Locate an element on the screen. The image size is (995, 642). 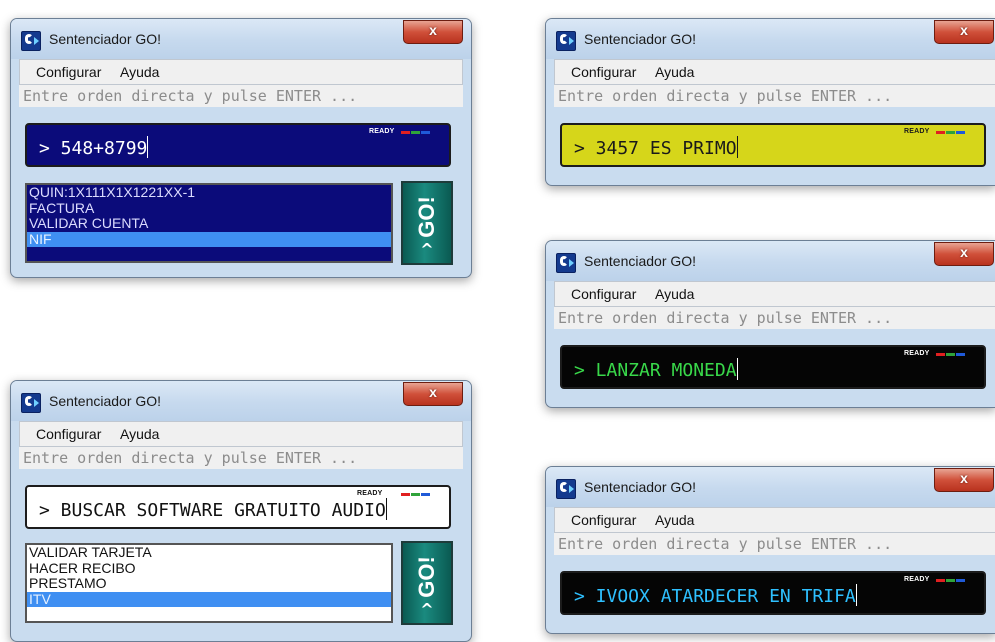
list-item: PRESTAMO is located at coordinates (209, 584).